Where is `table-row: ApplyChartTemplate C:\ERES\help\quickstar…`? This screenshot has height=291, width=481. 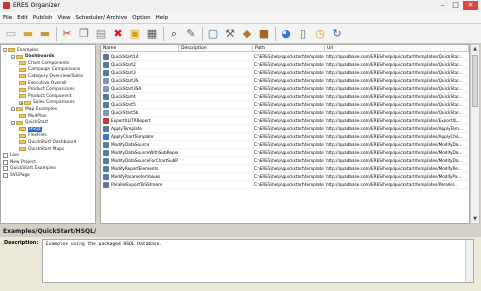
table-row: ApplyChartTemplate C:\ERES\help\quickstar… is located at coordinates (285, 137).